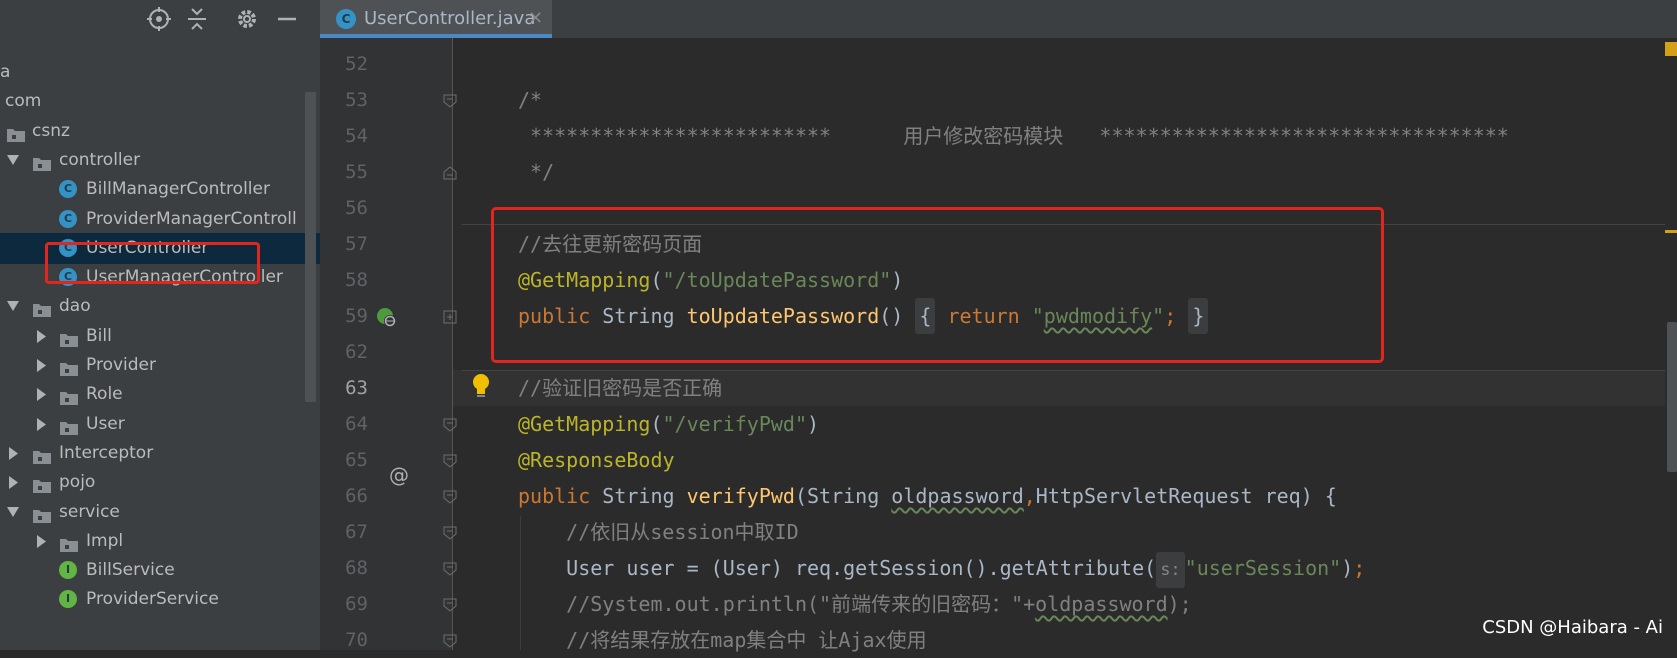  What do you see at coordinates (386, 317) in the screenshot?
I see `web-endpoint-icon` at bounding box center [386, 317].